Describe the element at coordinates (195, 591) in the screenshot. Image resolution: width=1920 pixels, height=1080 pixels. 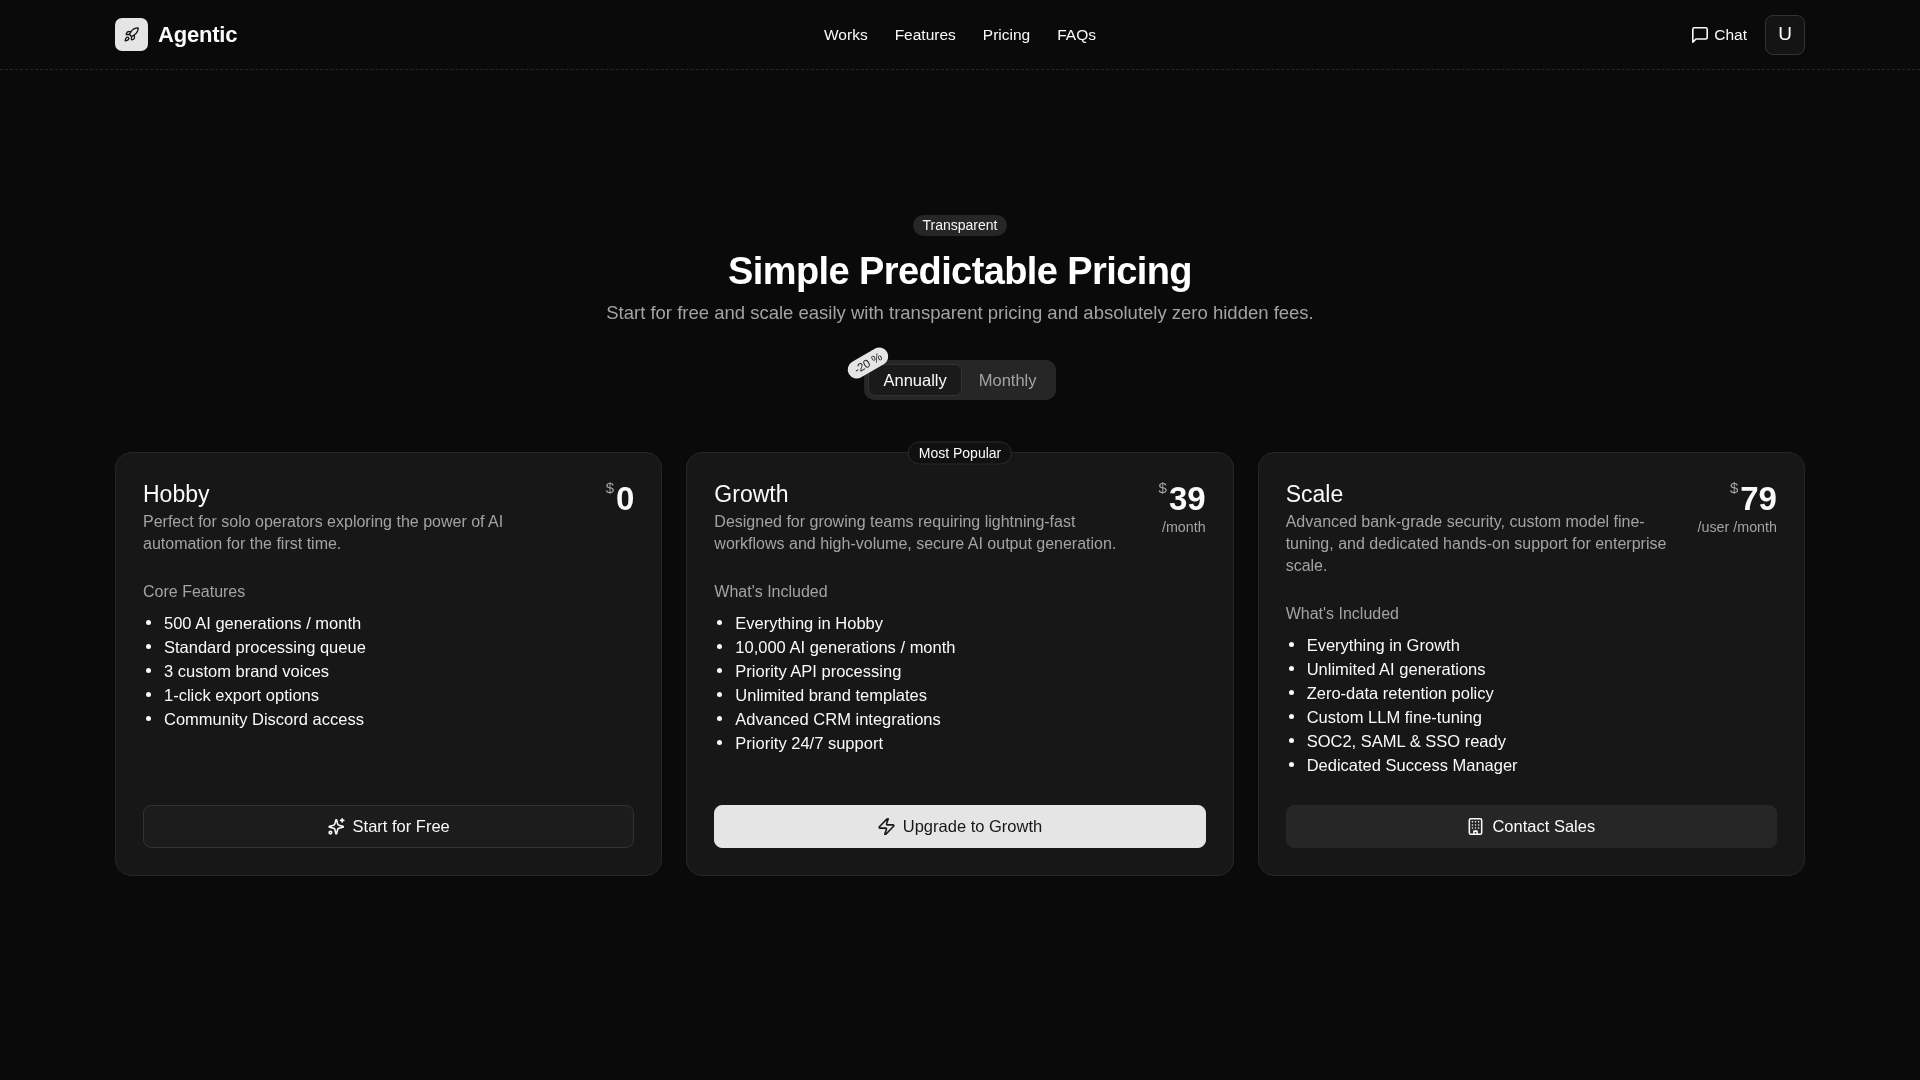
I see `features-heading: Core Features` at that location.